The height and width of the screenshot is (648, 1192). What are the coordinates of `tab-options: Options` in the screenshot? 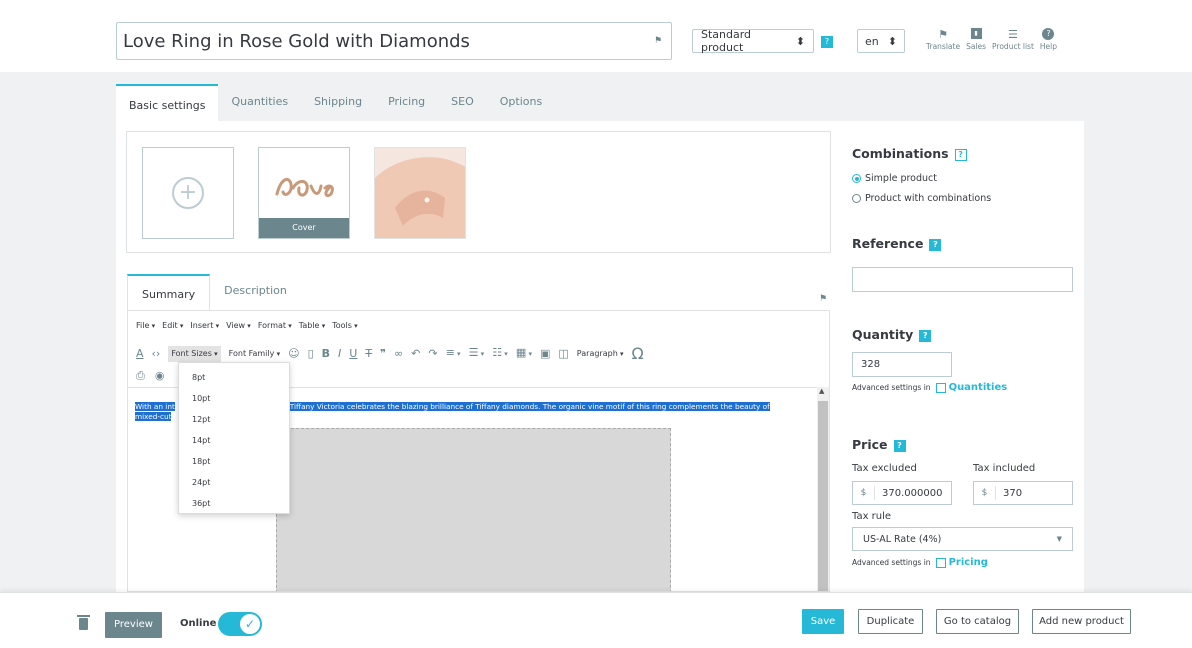 It's located at (521, 103).